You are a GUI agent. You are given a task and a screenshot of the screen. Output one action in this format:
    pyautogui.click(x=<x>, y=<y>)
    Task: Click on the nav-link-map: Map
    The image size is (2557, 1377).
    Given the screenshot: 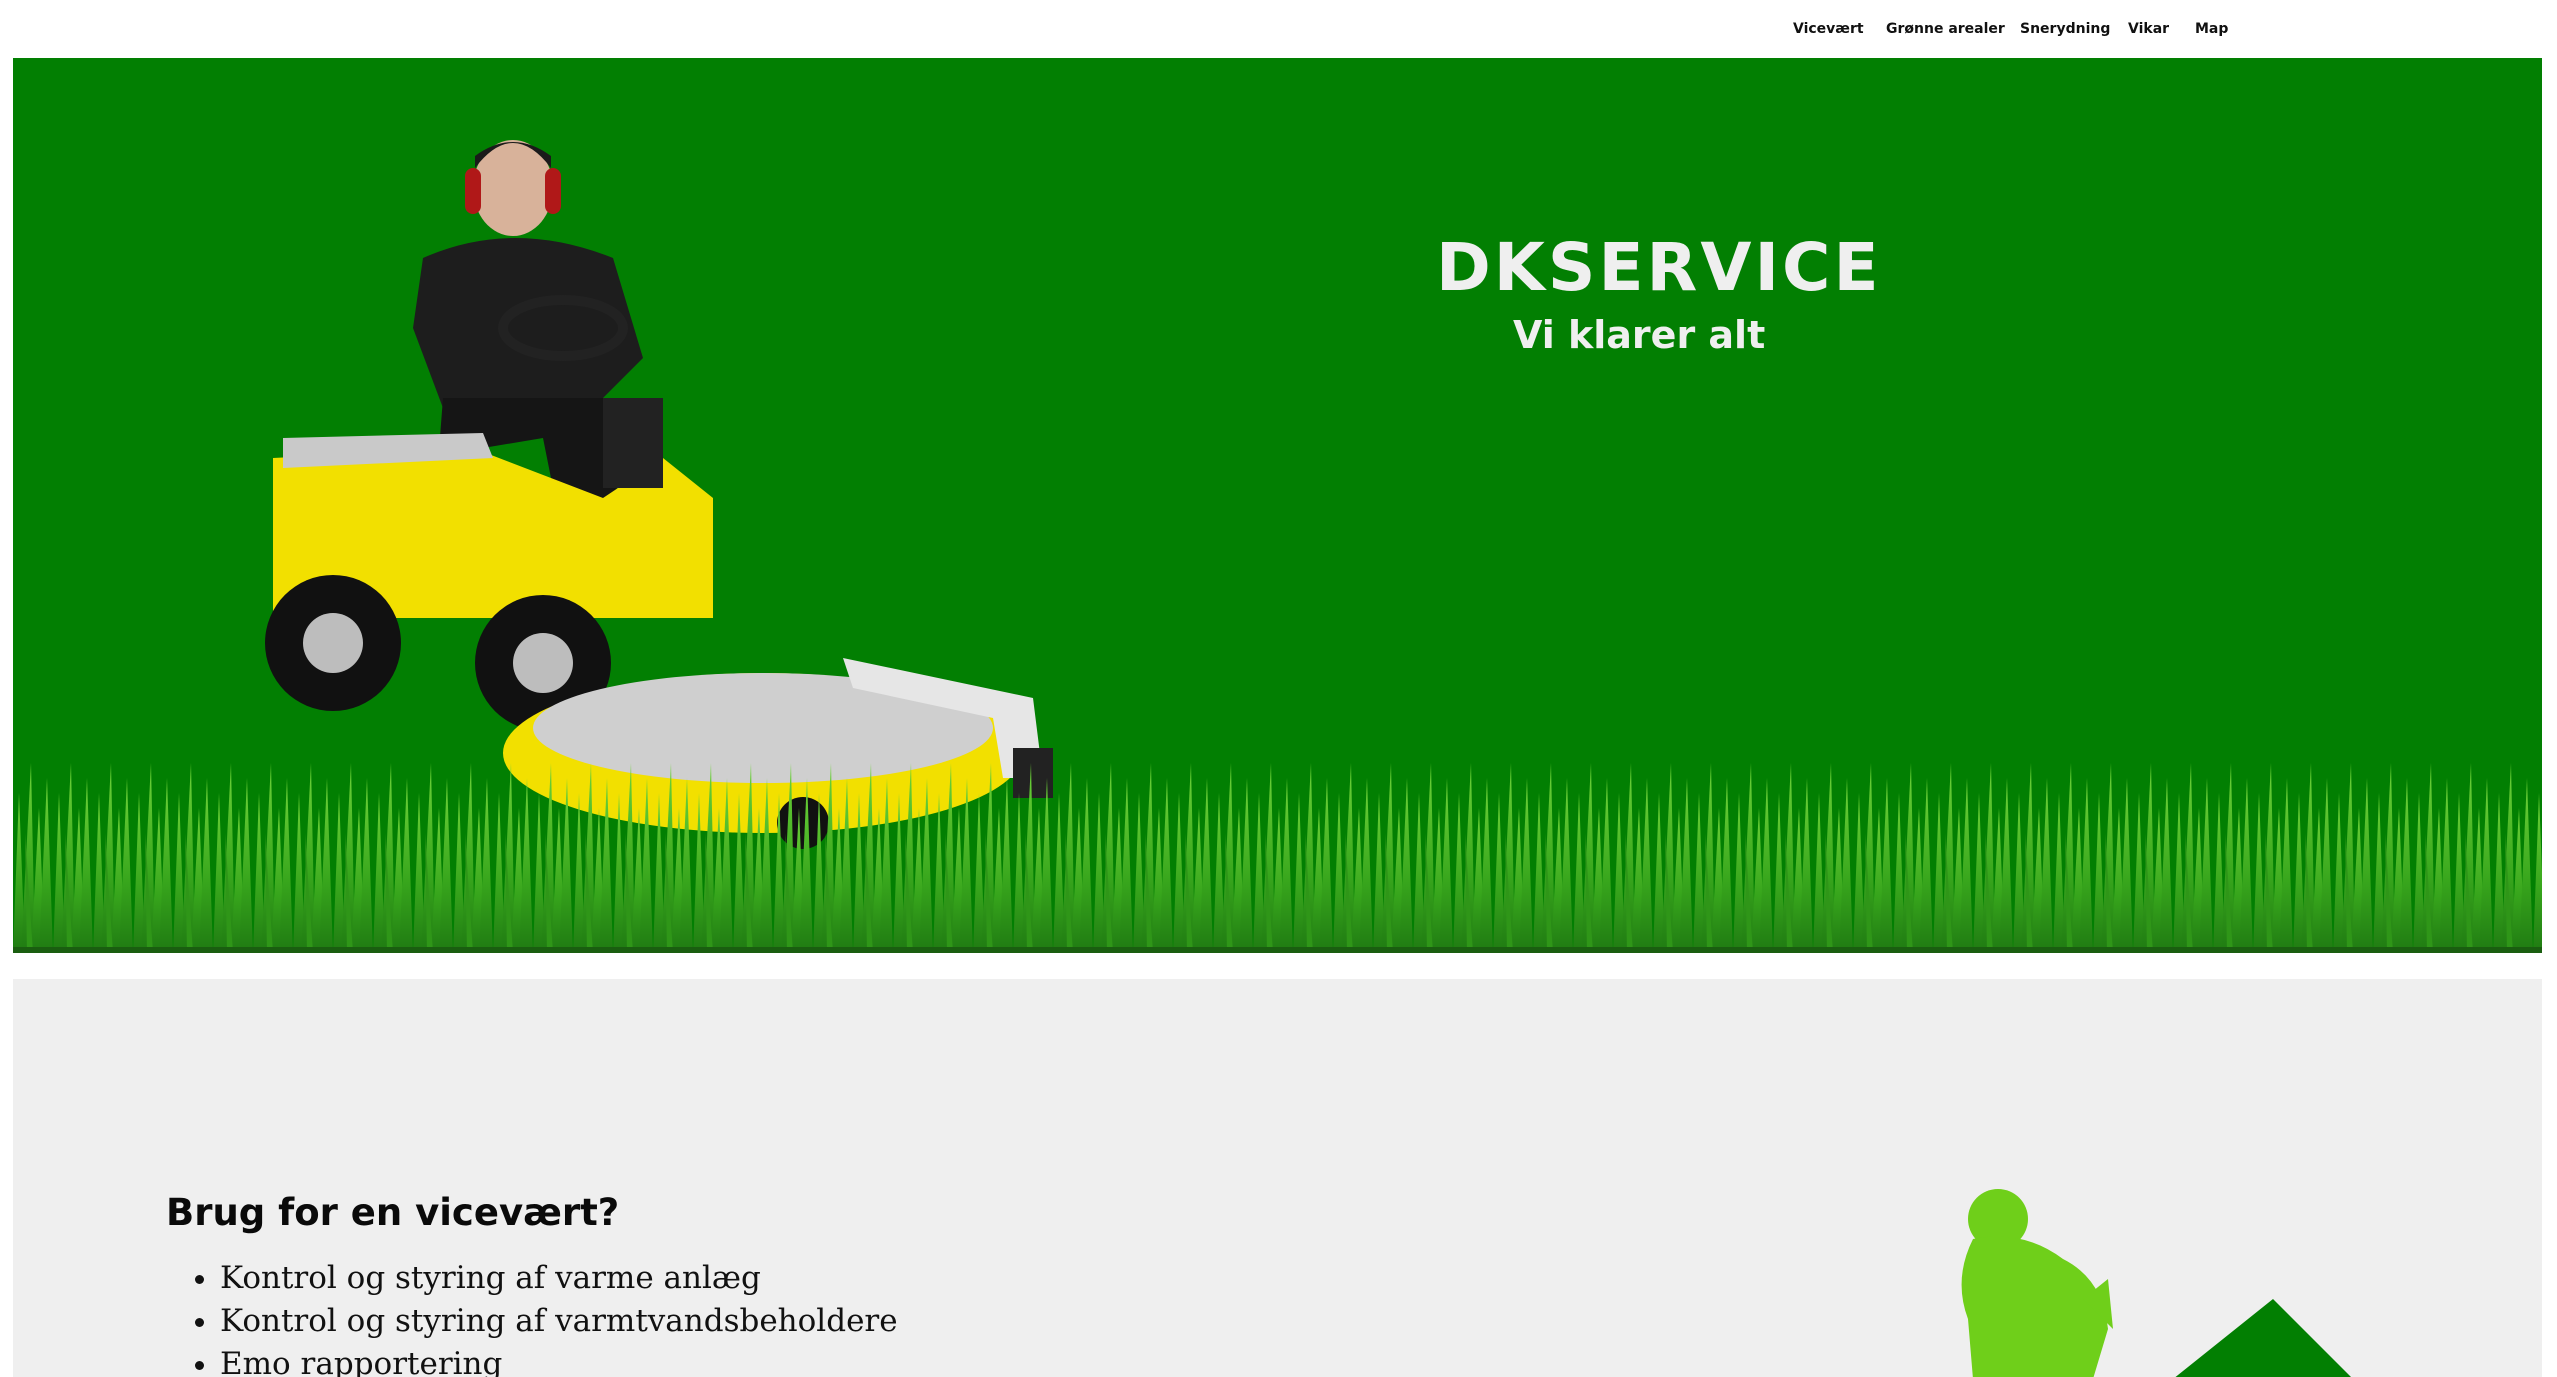 What is the action you would take?
    pyautogui.click(x=2211, y=29)
    